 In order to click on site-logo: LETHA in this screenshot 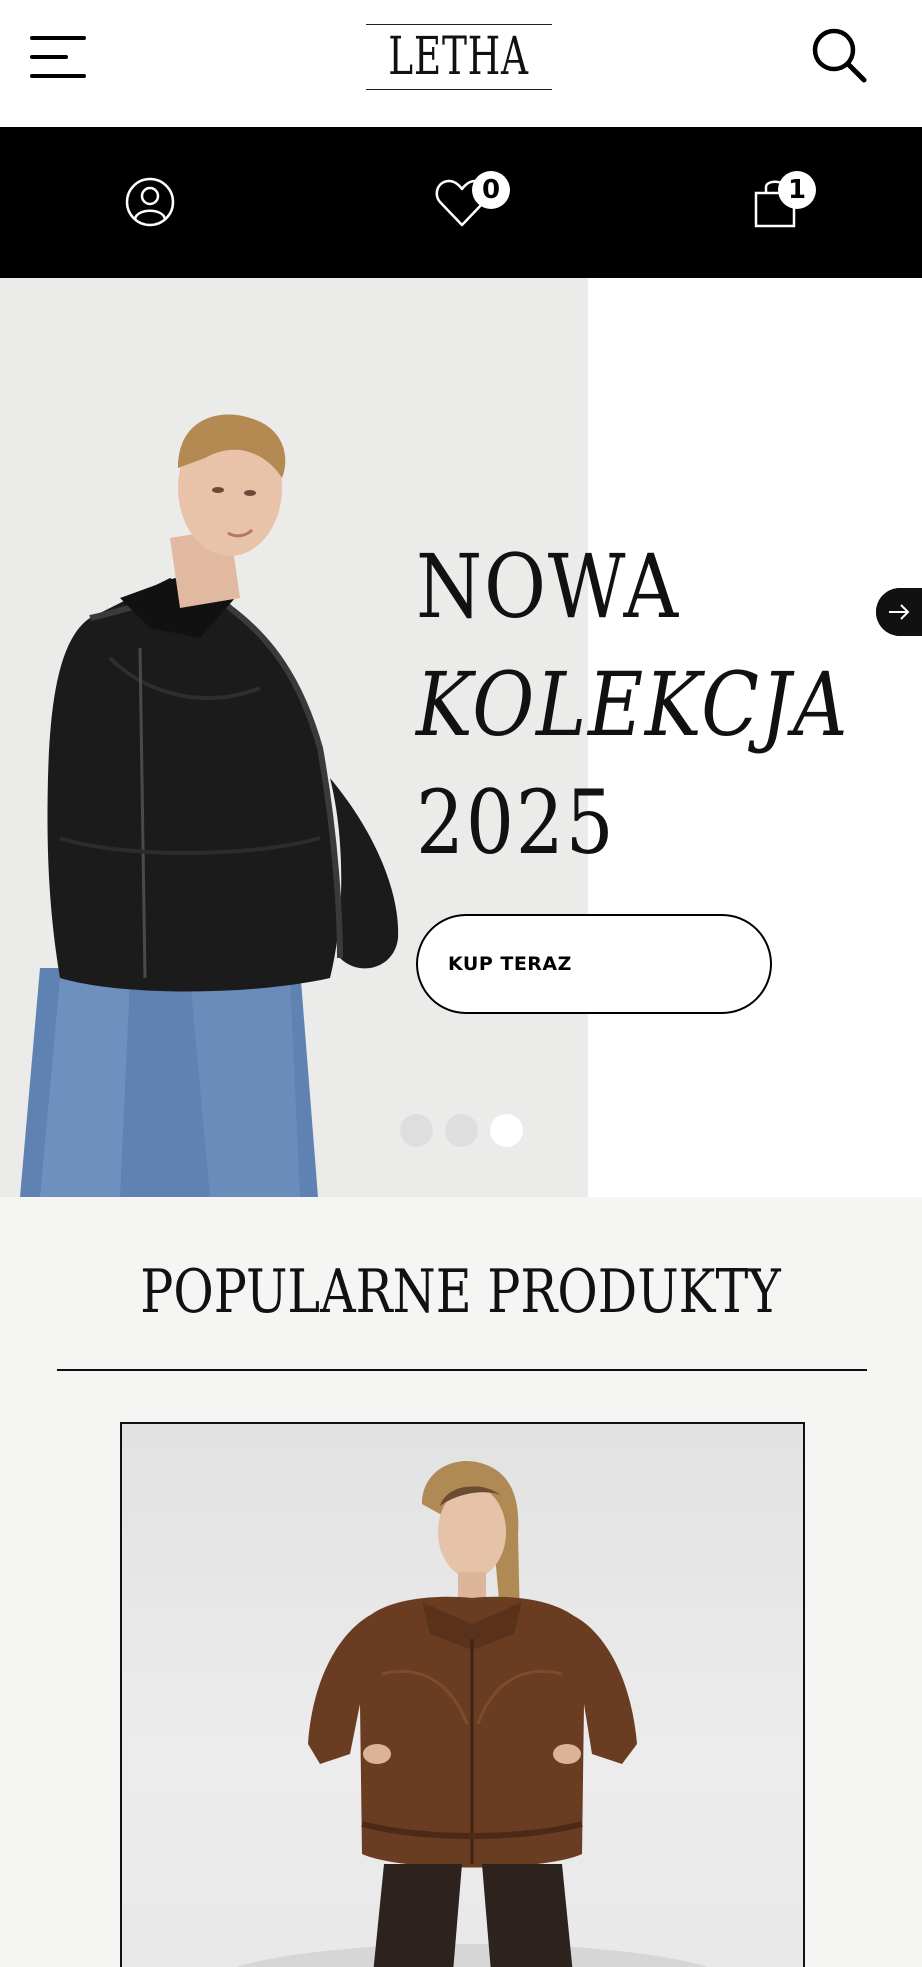, I will do `click(459, 57)`.